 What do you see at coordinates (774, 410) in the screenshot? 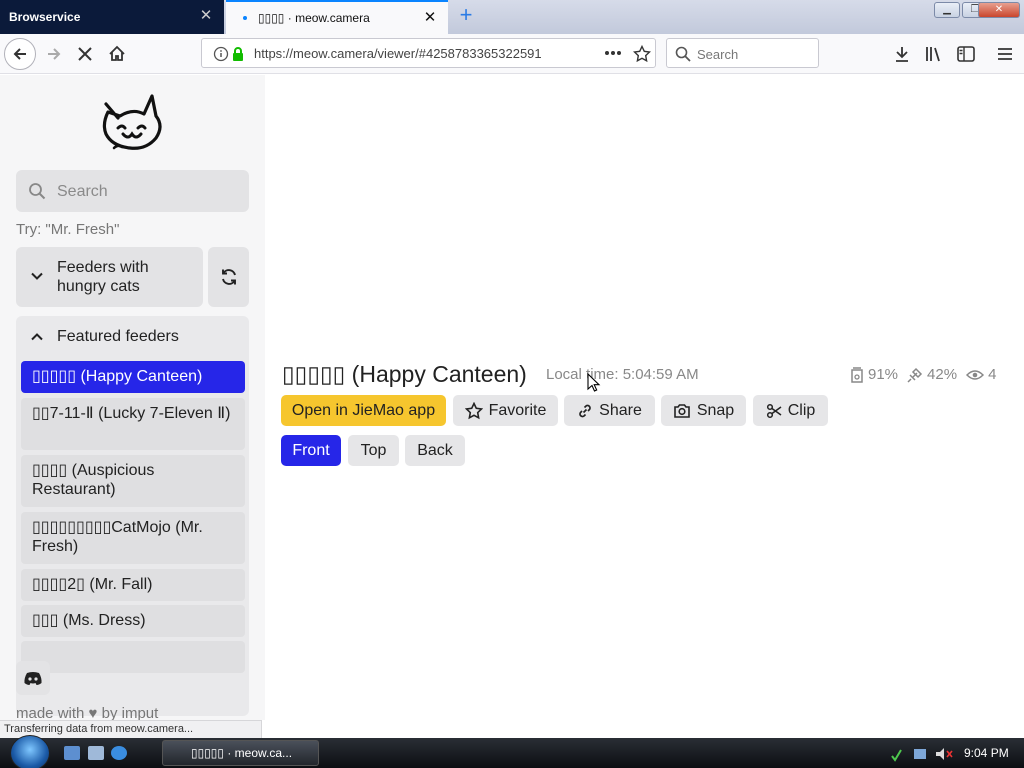
I see `scissors-icon` at bounding box center [774, 410].